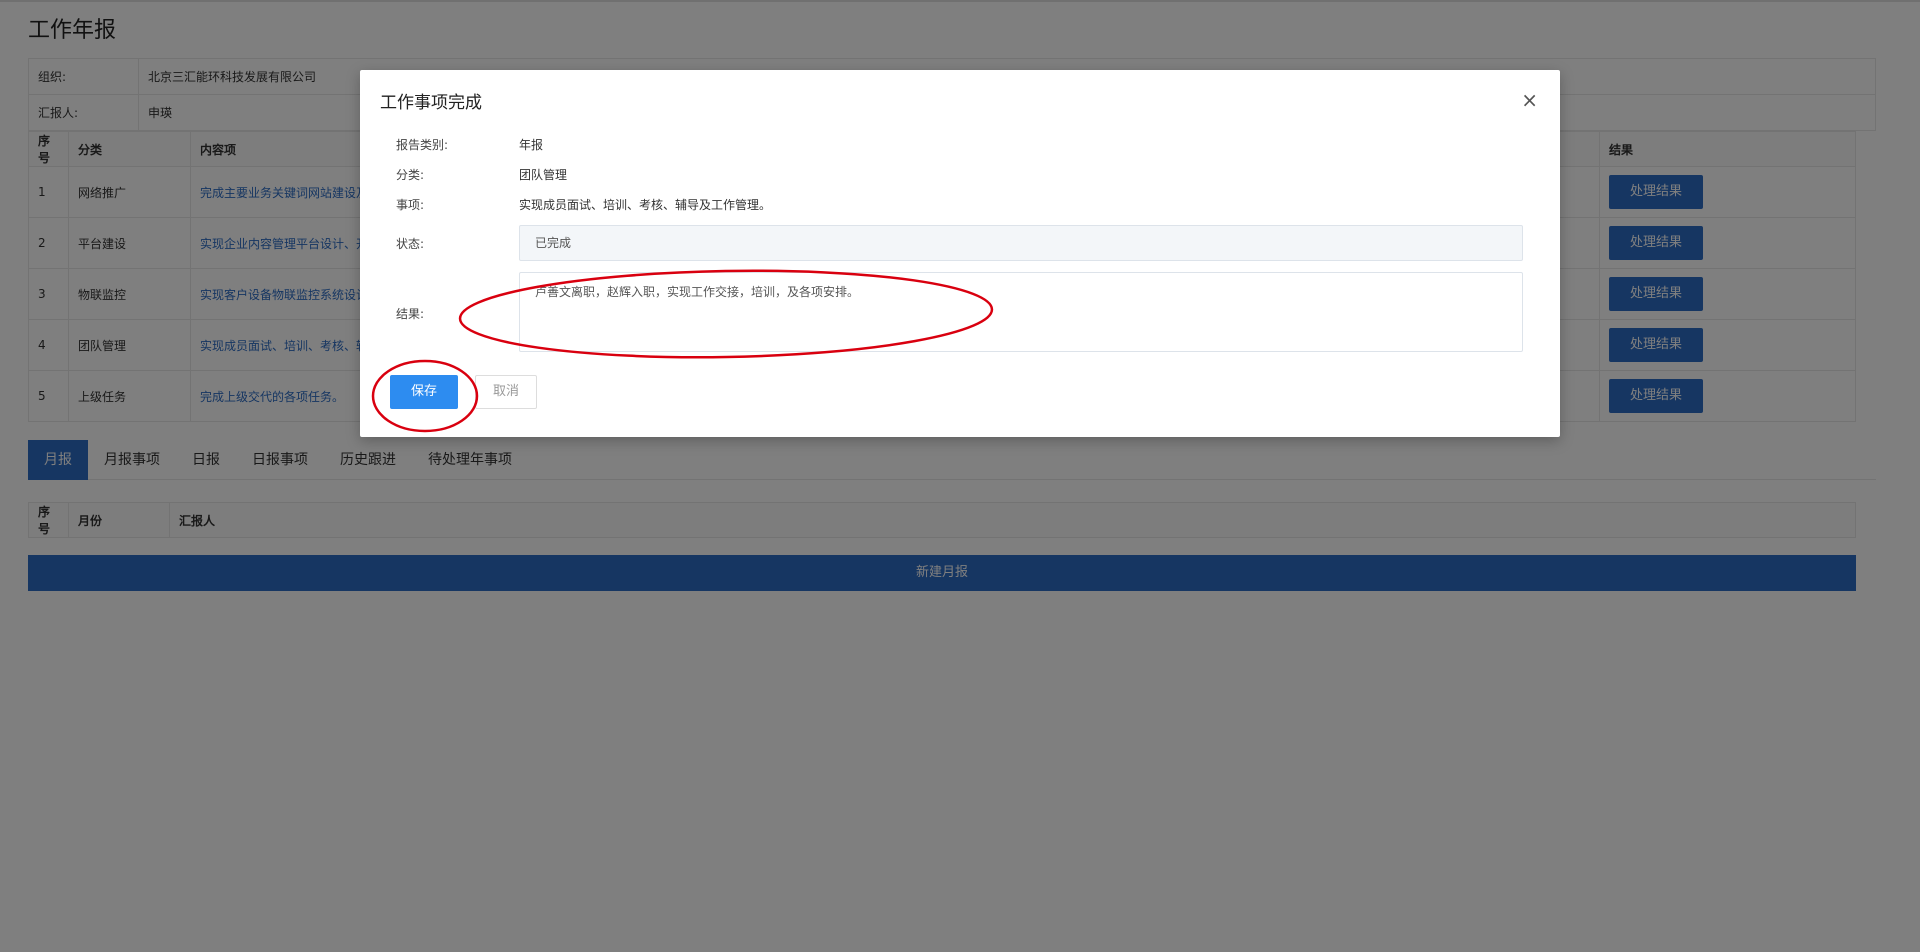  I want to click on result-label: 结果:, so click(410, 314).